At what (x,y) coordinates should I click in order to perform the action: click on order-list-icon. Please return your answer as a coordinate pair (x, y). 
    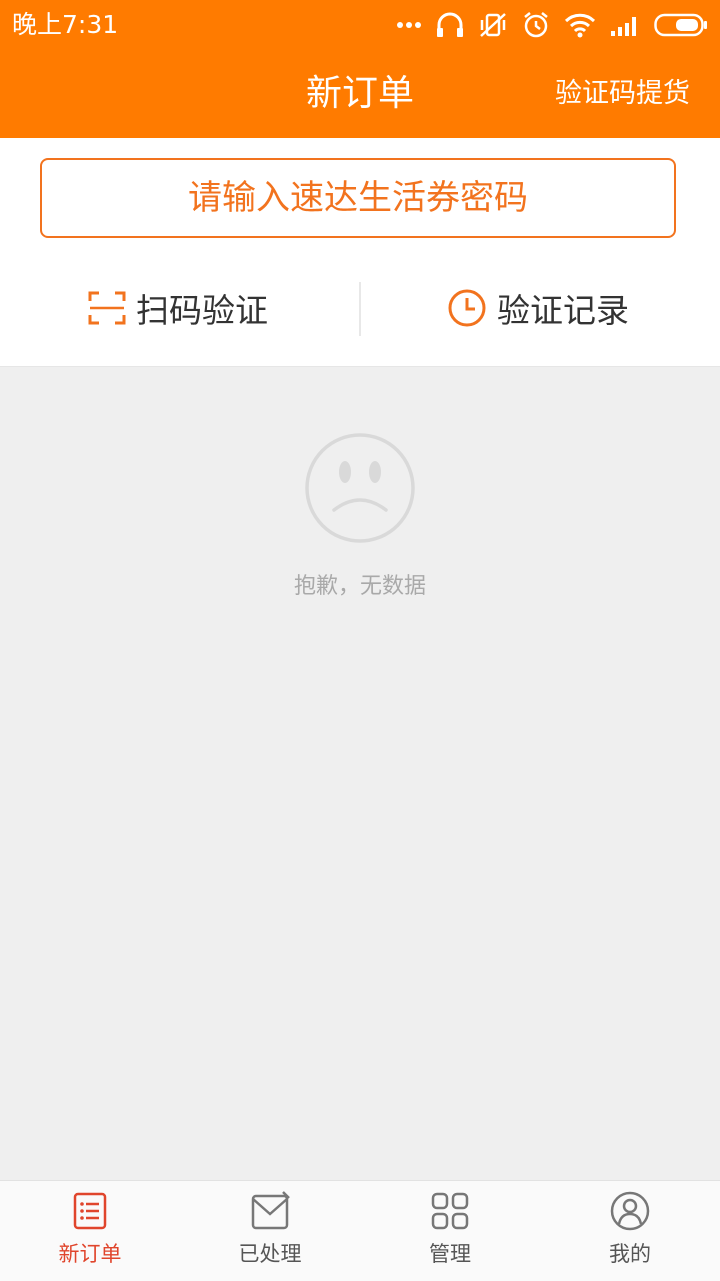
    Looking at the image, I should click on (90, 1211).